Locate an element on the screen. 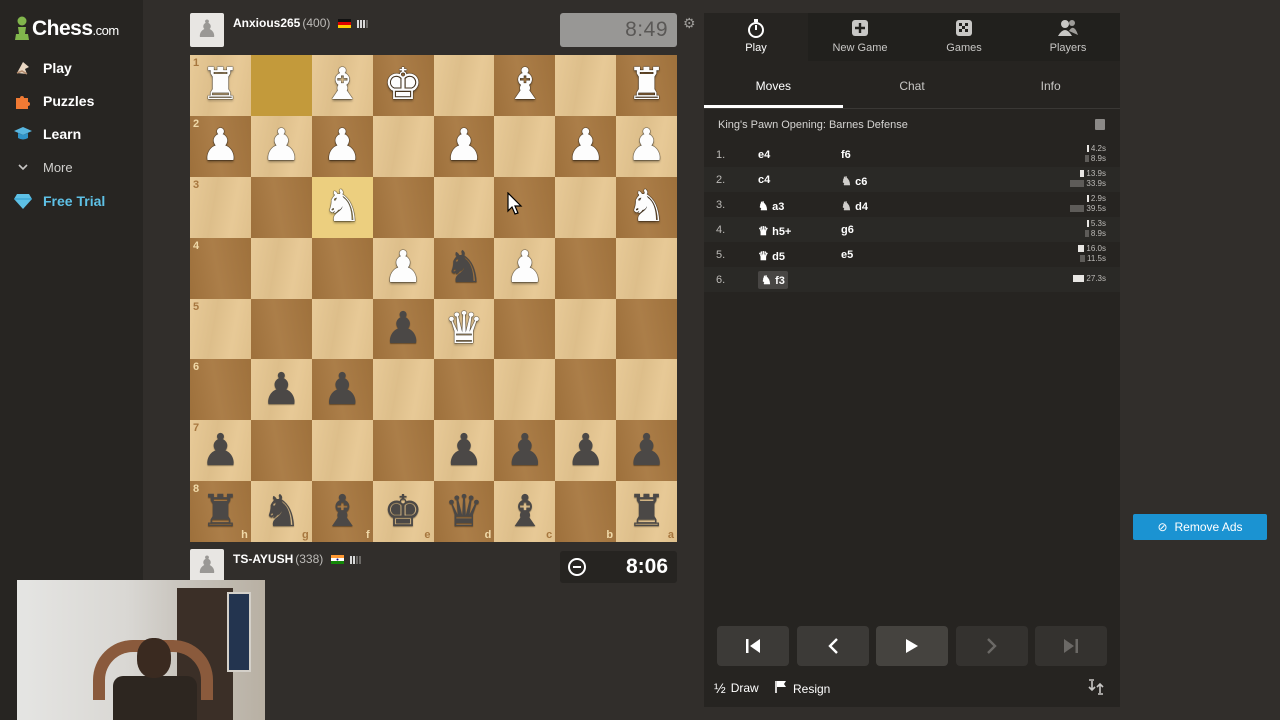  white-king-icon: ♚ is located at coordinates (402, 85).